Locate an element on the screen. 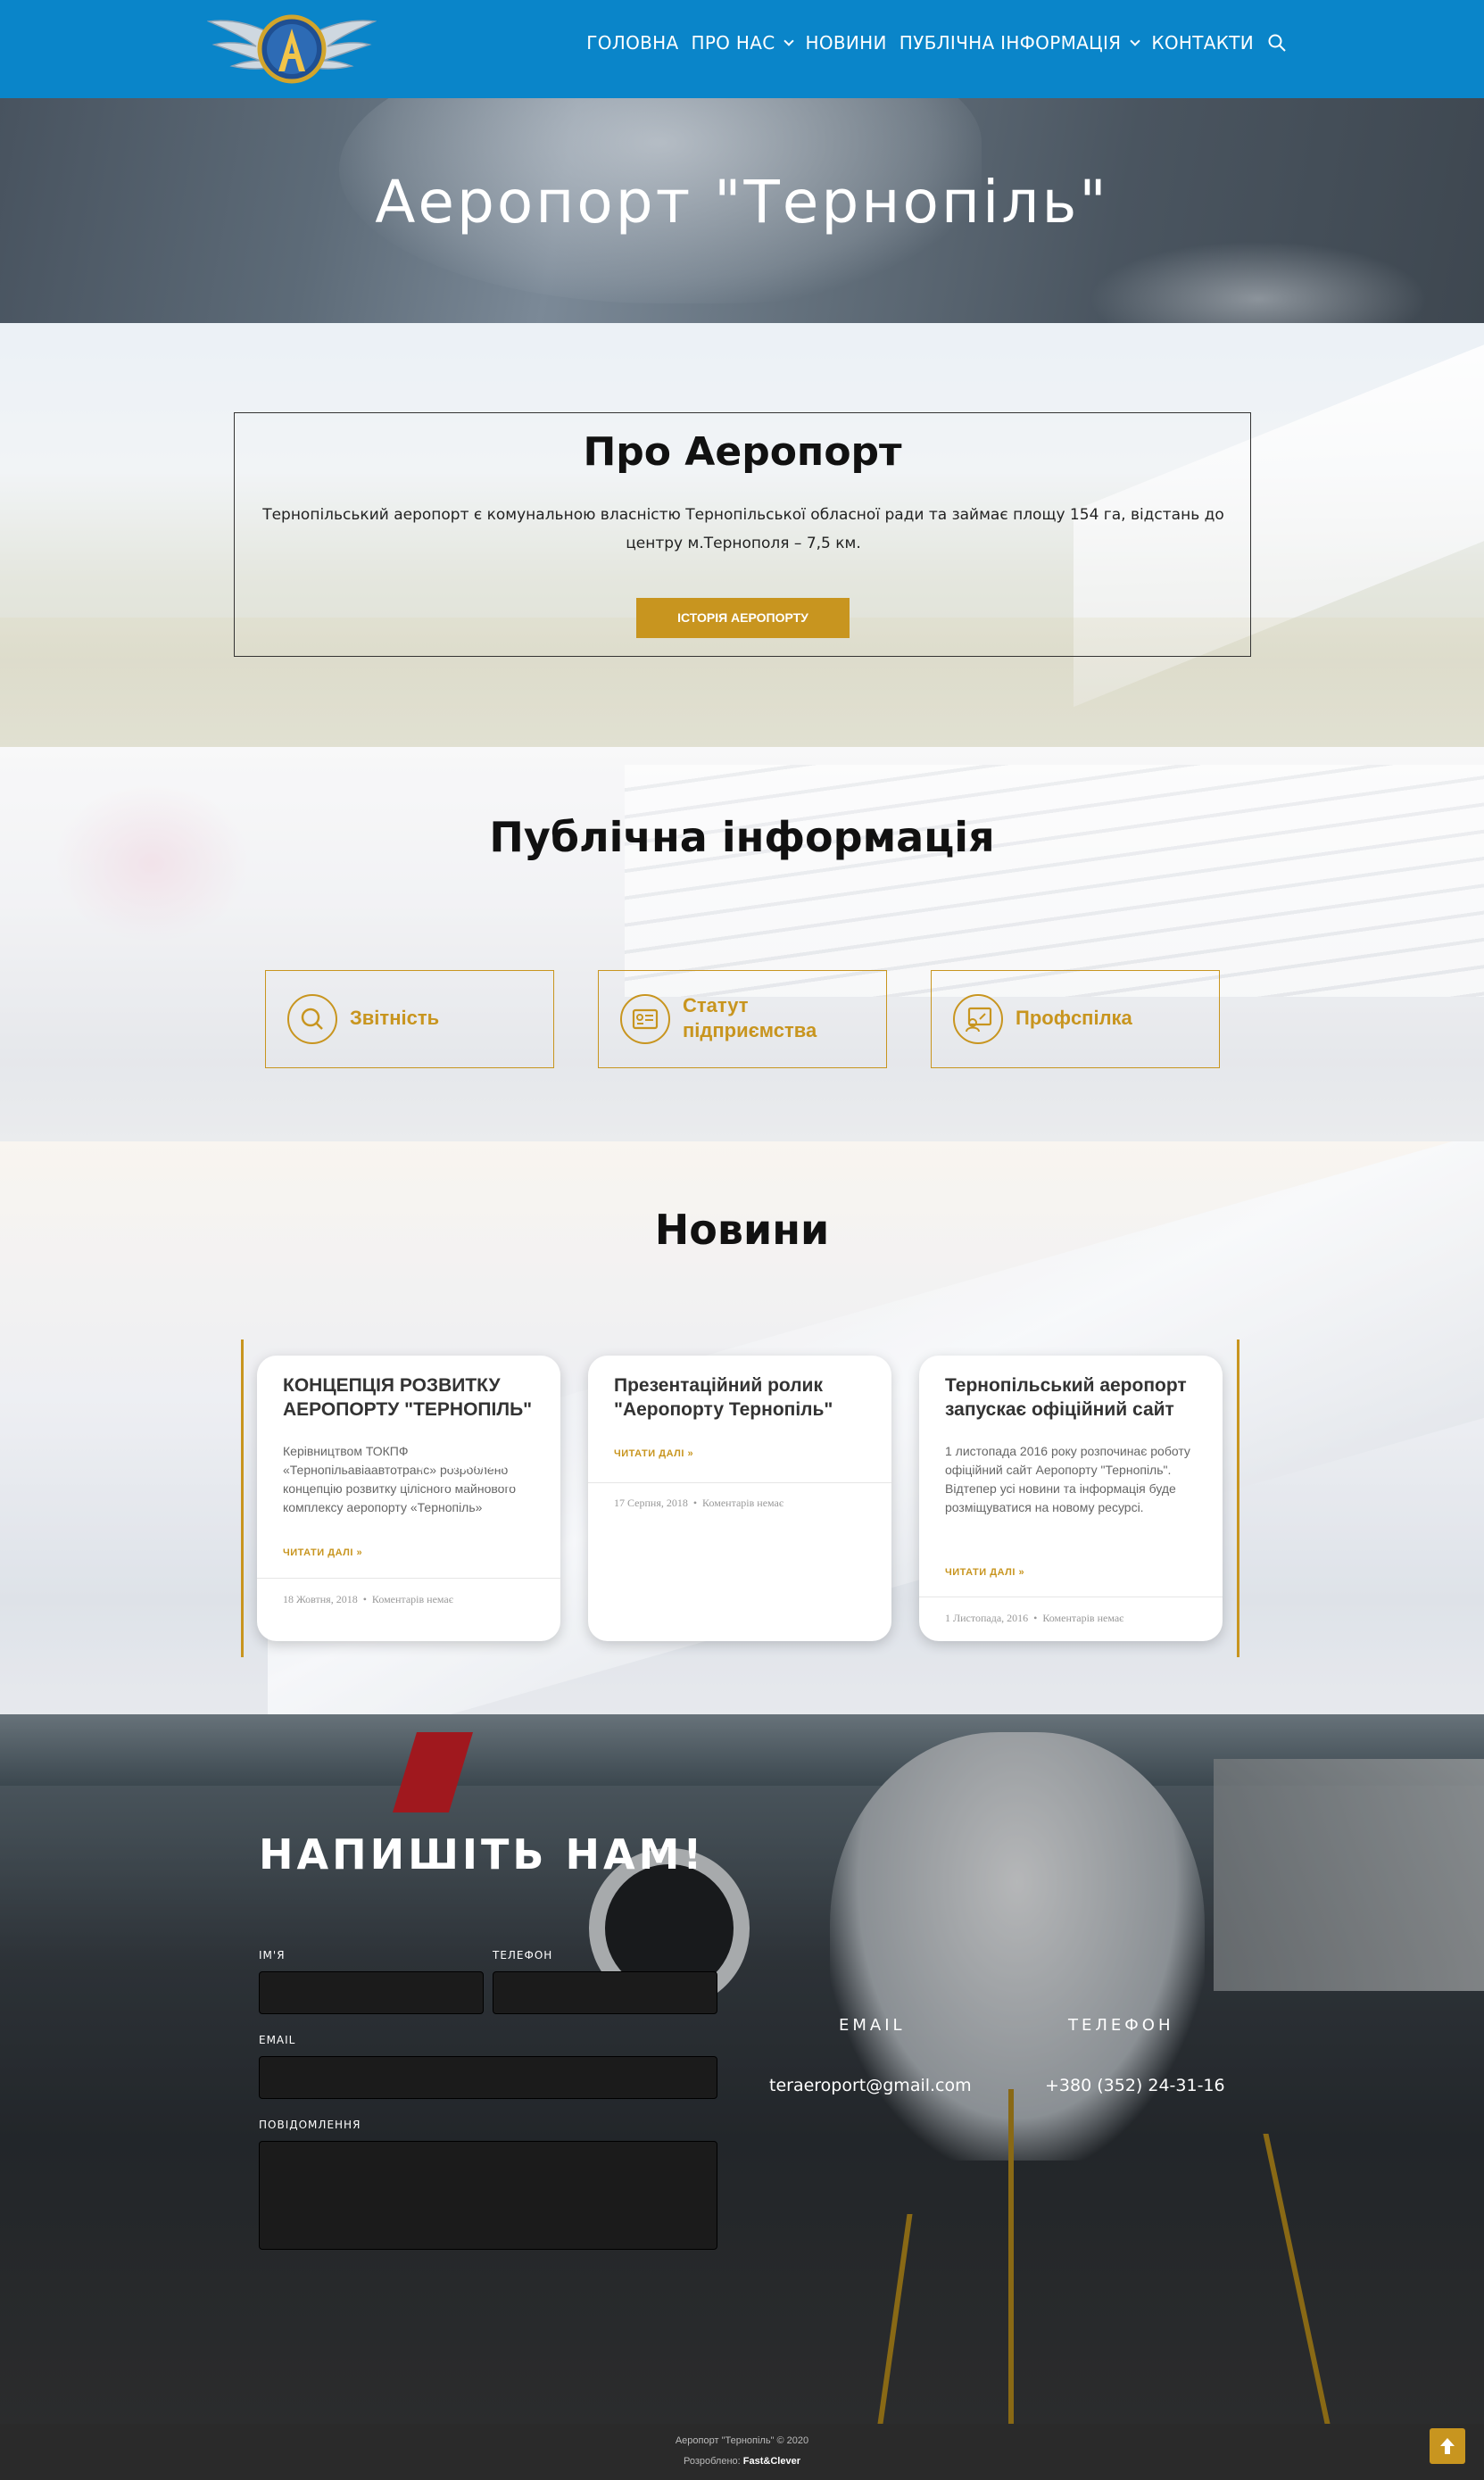  public-info-card-union: Профспілка is located at coordinates (1075, 1019).